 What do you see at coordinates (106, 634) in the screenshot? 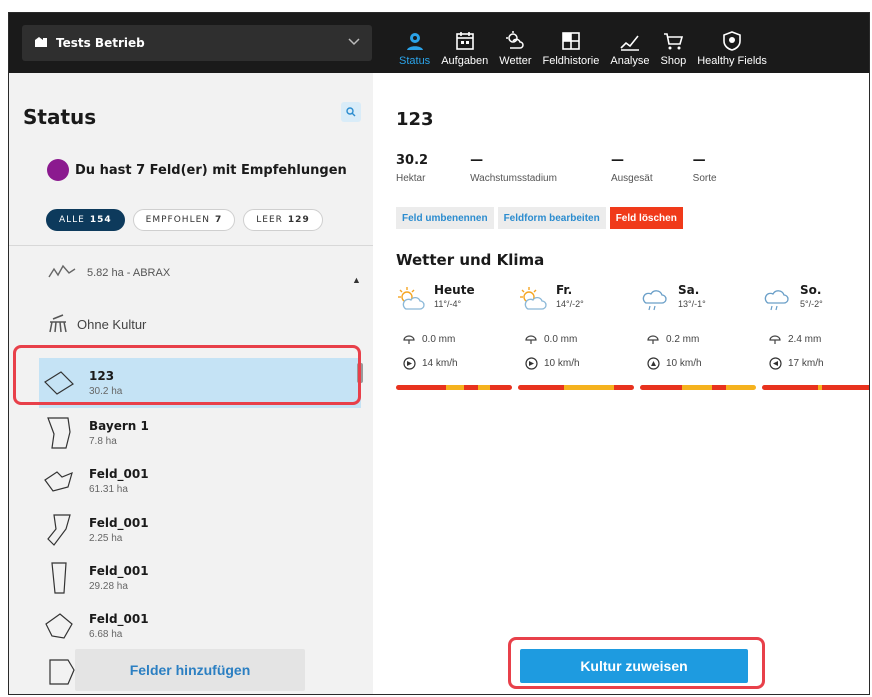
I see `field-area: 6.68 ha` at bounding box center [106, 634].